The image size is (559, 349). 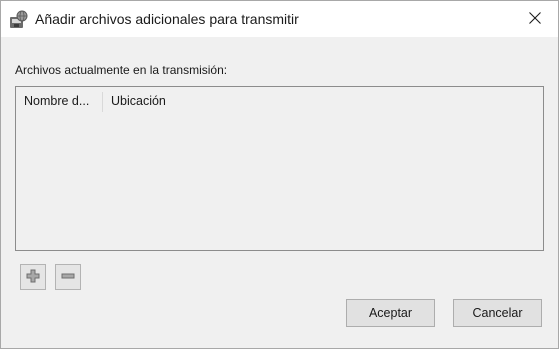 I want to click on add-file-button, so click(x=33, y=277).